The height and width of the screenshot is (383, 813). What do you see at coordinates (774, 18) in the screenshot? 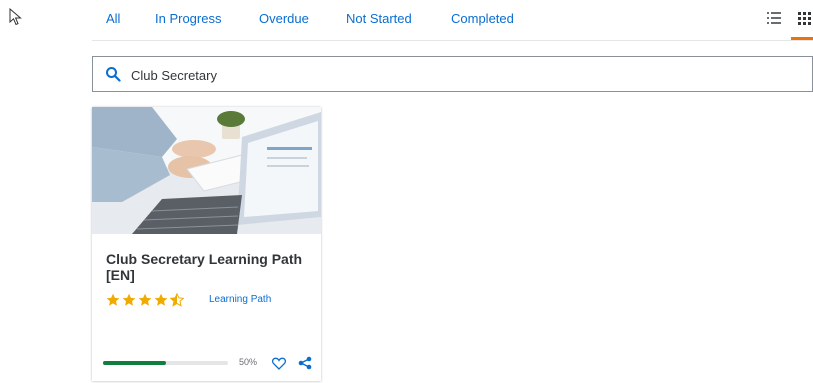
I see `list-view-icon` at bounding box center [774, 18].